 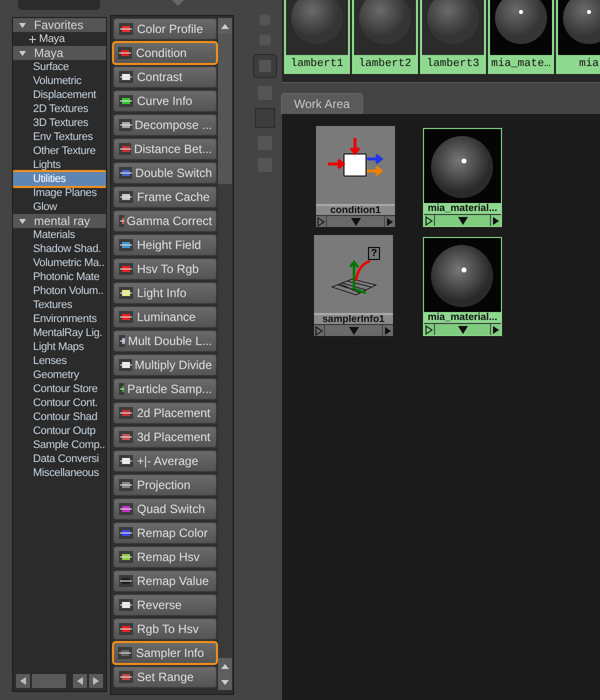 I want to click on node-button: Condition, so click(x=165, y=53).